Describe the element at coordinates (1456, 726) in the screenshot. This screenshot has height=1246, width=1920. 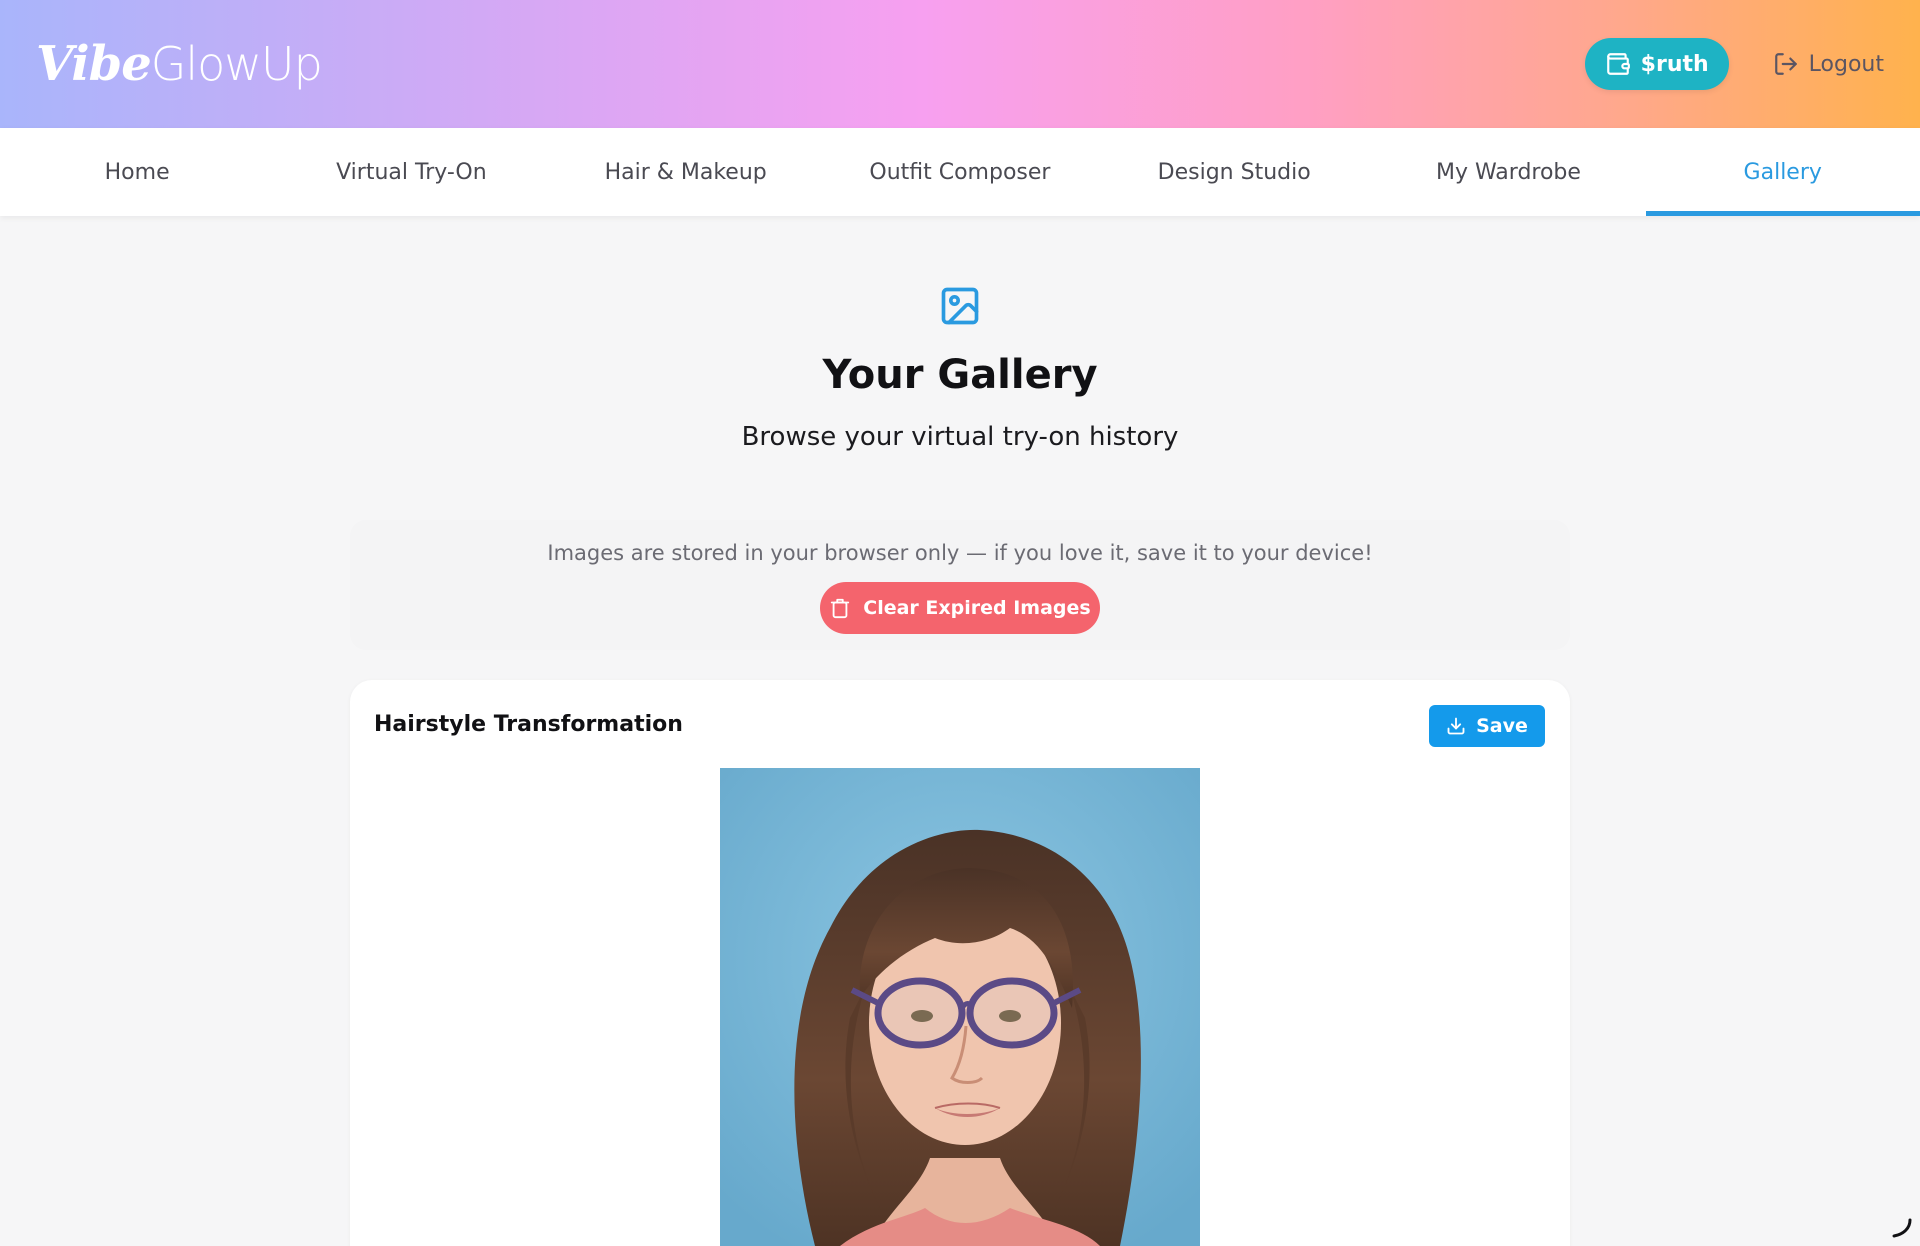
I see `download-icon` at that location.